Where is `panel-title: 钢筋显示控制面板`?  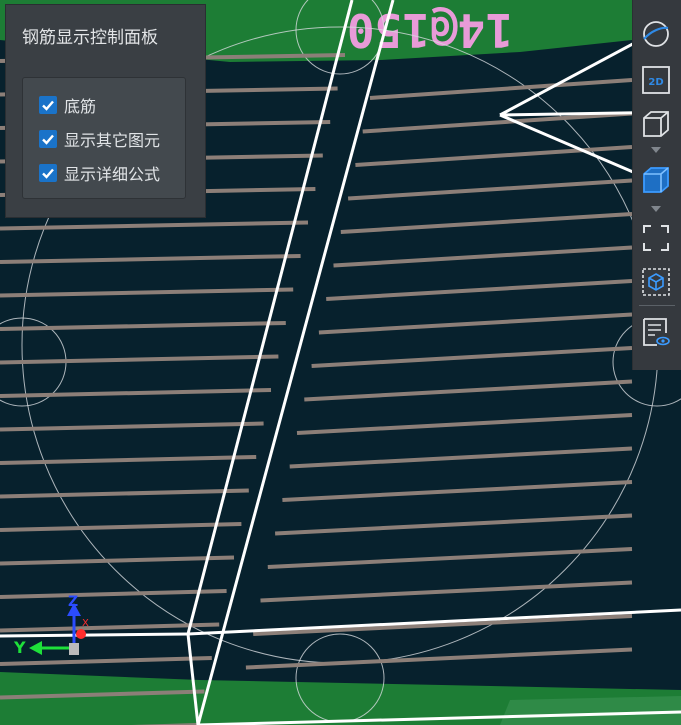 panel-title: 钢筋显示控制面板 is located at coordinates (90, 38).